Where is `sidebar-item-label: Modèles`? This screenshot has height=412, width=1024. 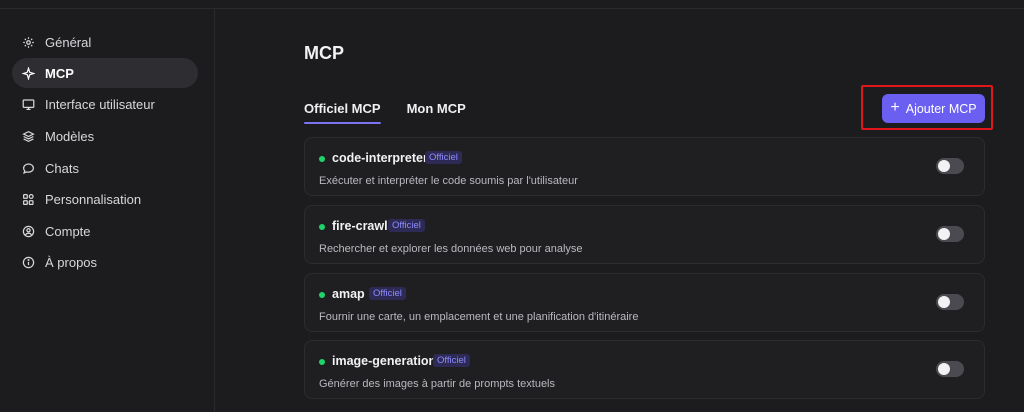 sidebar-item-label: Modèles is located at coordinates (70, 136).